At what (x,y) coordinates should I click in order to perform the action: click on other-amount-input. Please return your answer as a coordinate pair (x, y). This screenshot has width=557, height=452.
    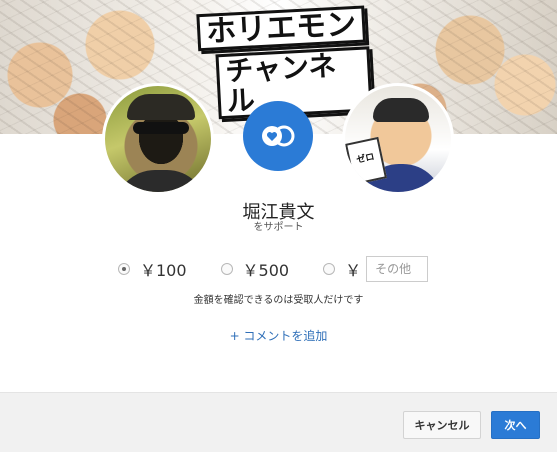
    Looking at the image, I should click on (397, 269).